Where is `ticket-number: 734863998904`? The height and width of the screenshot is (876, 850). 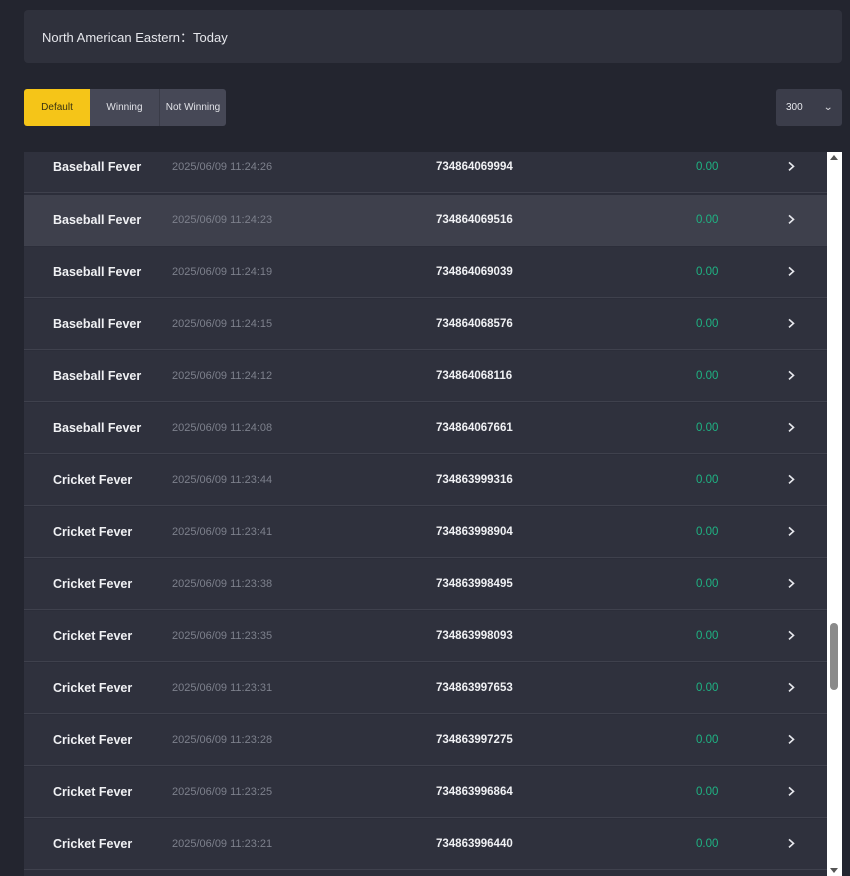
ticket-number: 734863998904 is located at coordinates (474, 532).